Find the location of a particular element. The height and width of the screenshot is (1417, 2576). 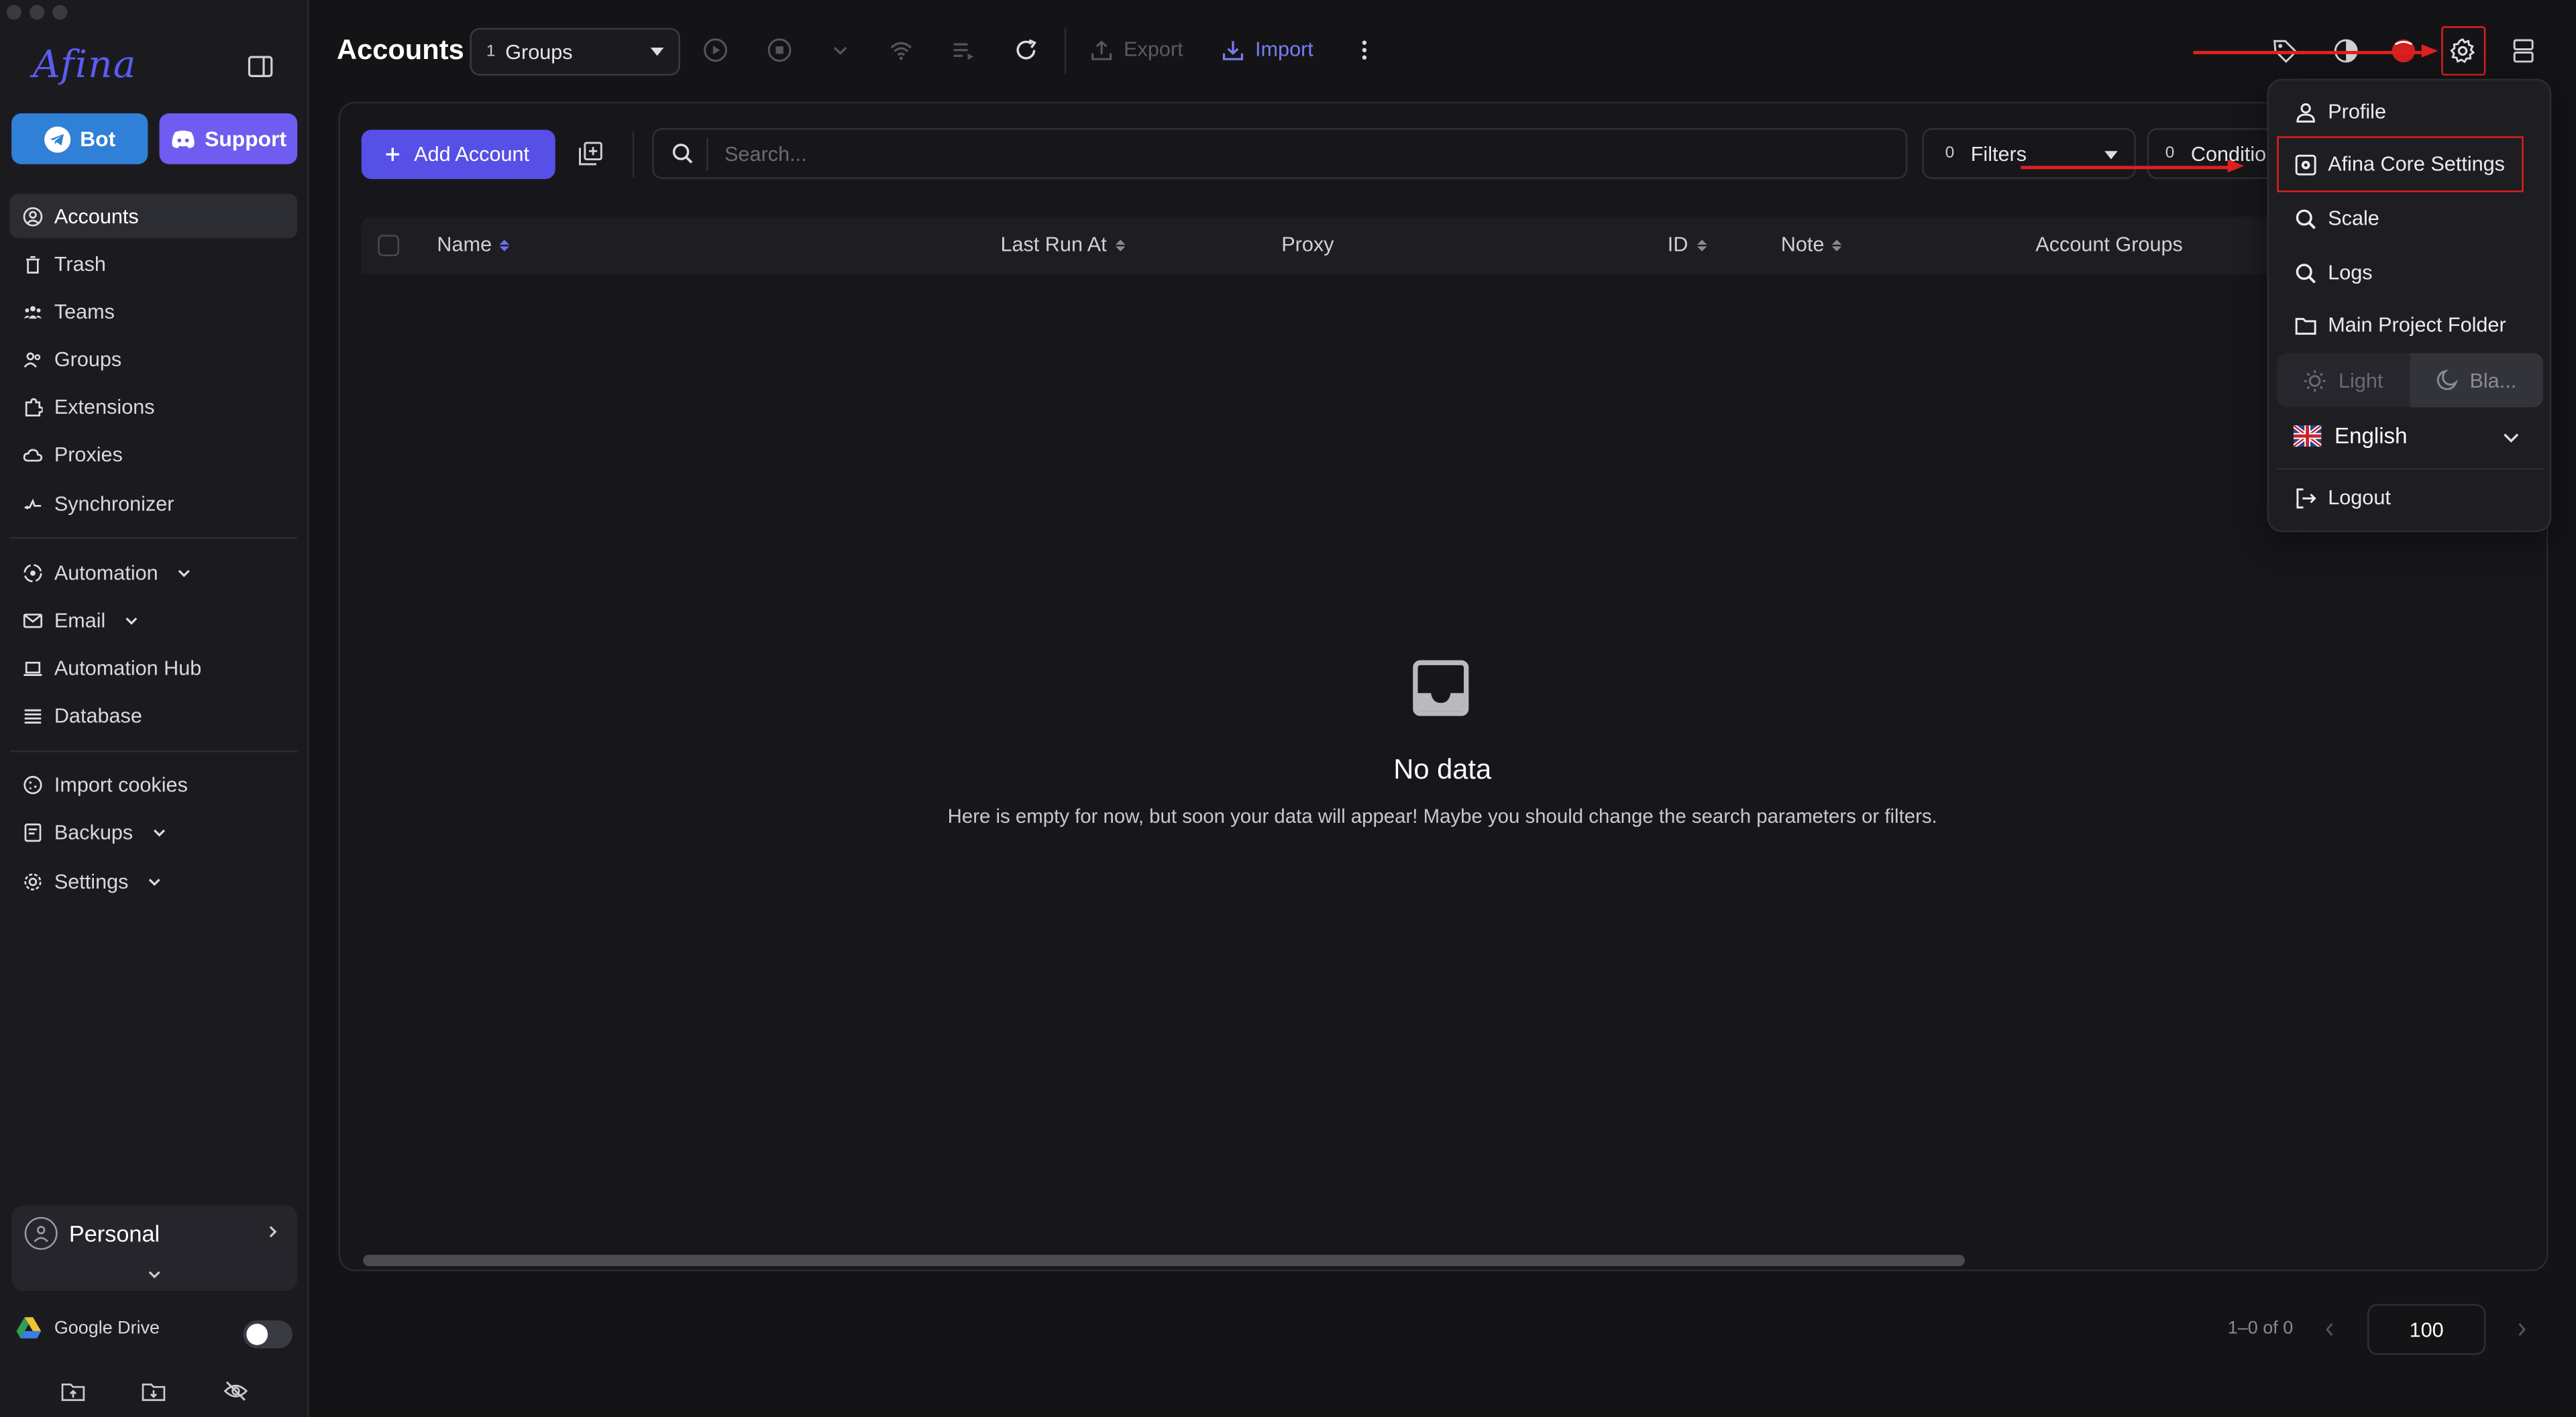

sidebar-collapse-icon is located at coordinates (260, 66).